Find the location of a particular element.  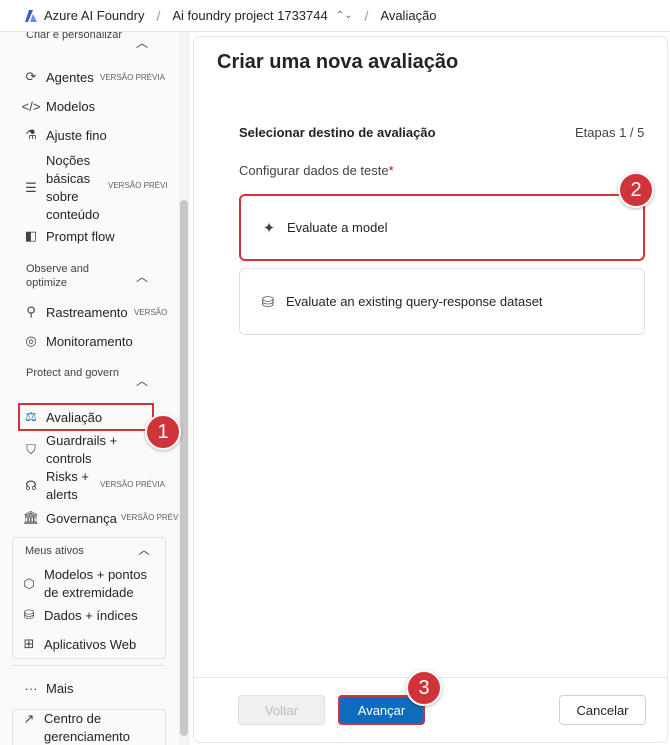

divider is located at coordinates (88, 665).